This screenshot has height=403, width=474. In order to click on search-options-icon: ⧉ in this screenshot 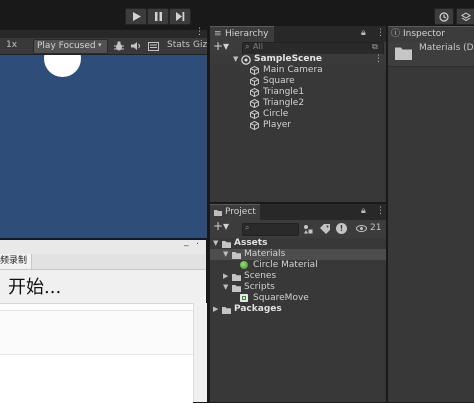, I will do `click(375, 47)`.